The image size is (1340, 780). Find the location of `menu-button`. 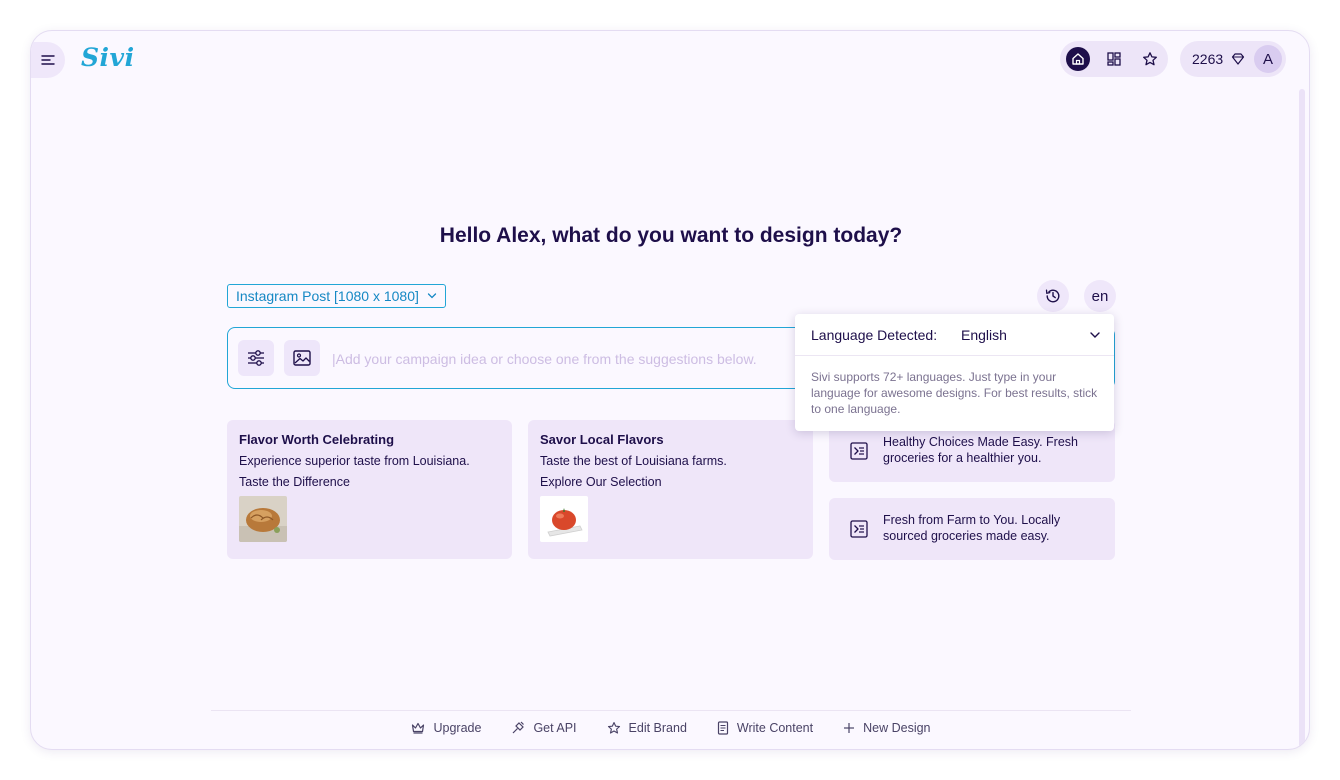

menu-button is located at coordinates (48, 60).